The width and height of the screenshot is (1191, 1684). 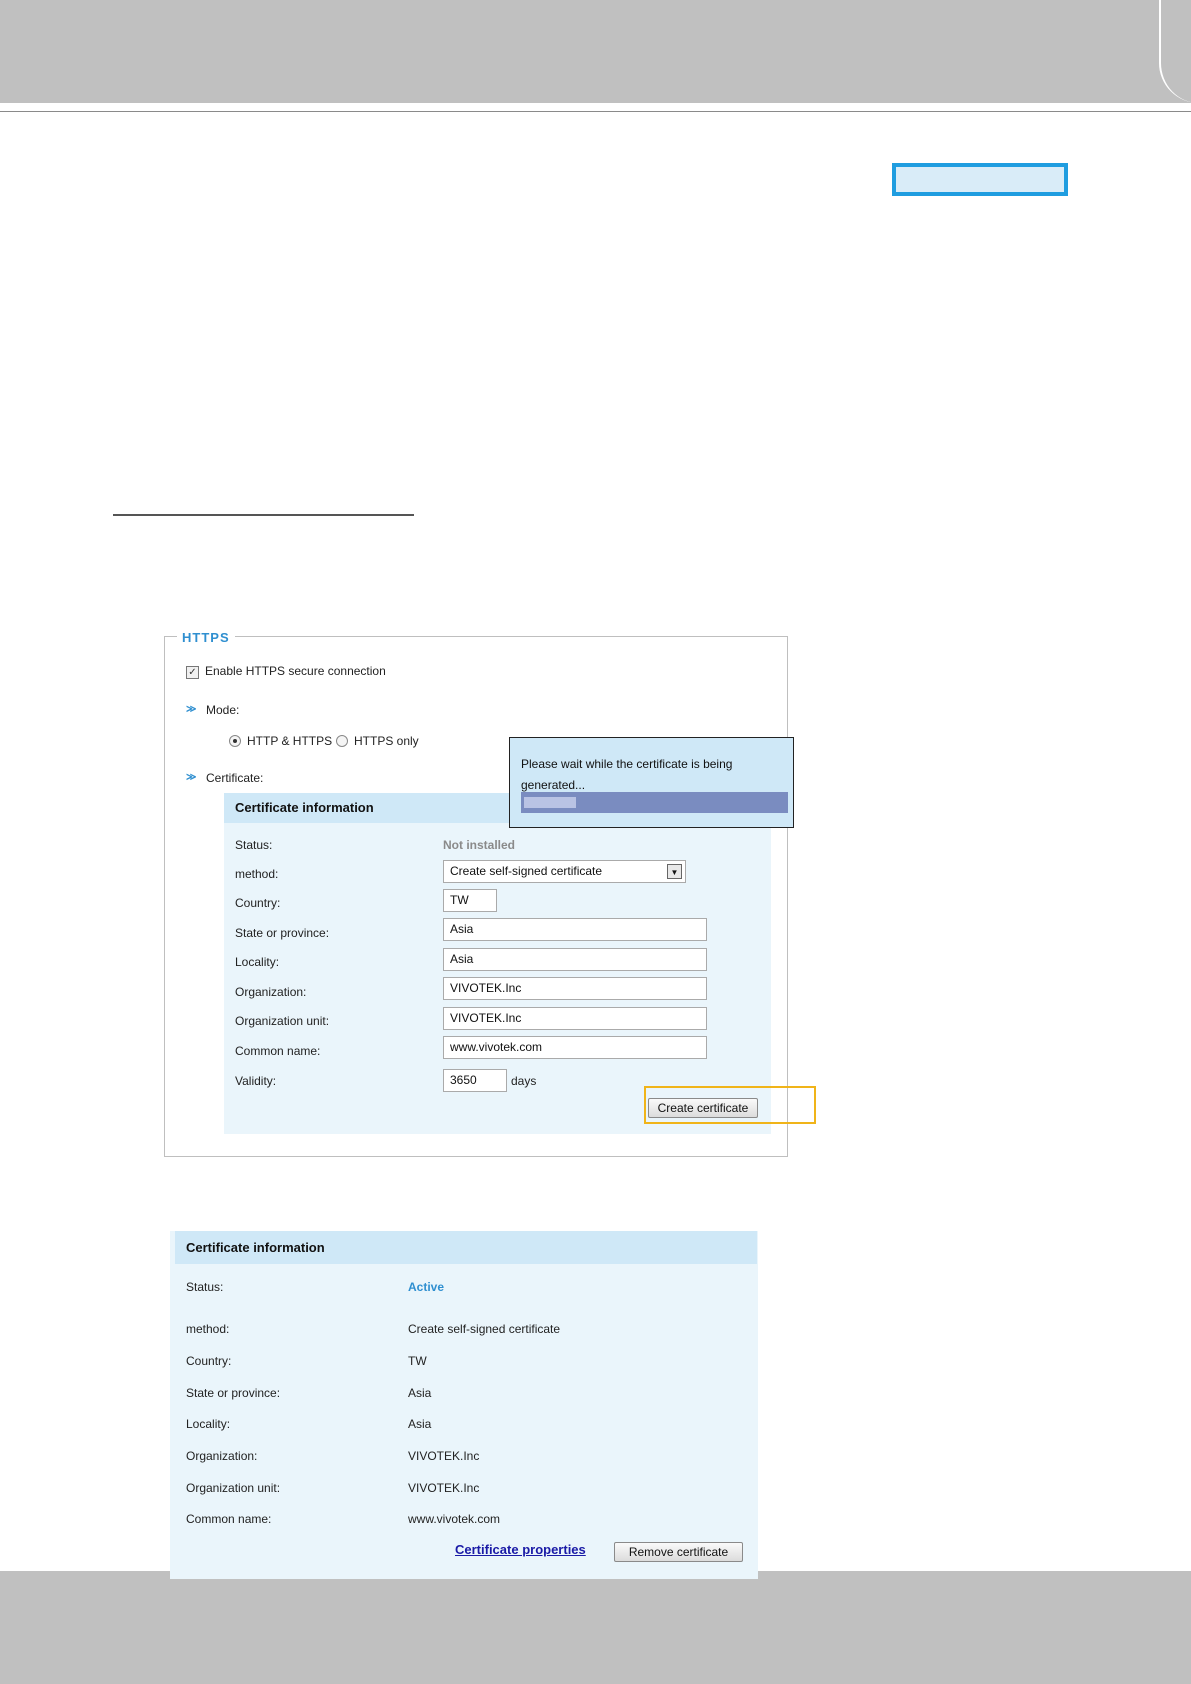 What do you see at coordinates (484, 1329) in the screenshot?
I see `info-method-value: Create self-signed certificate` at bounding box center [484, 1329].